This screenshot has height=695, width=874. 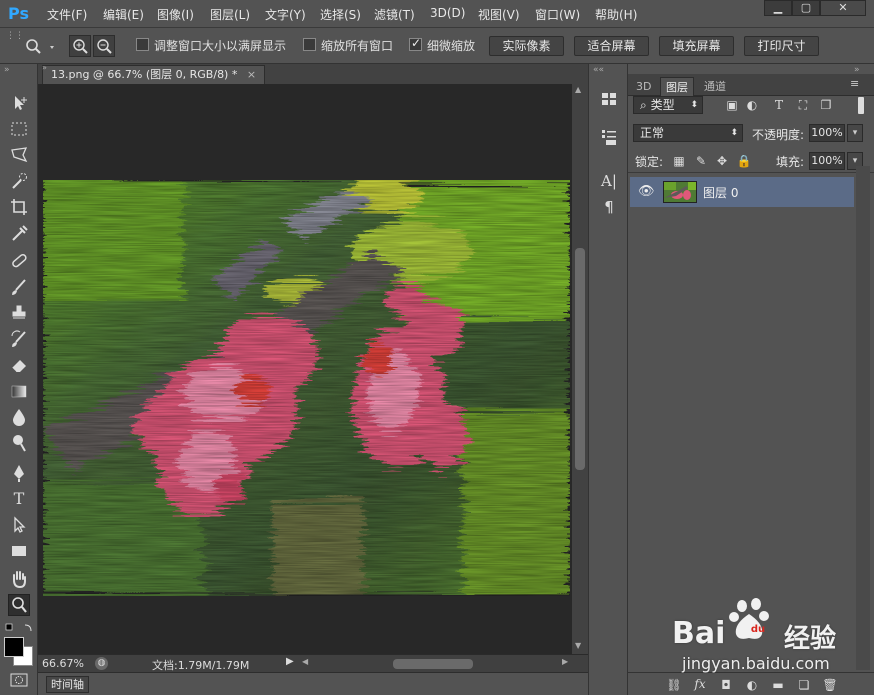 What do you see at coordinates (720, 192) in the screenshot?
I see `layer-name: 图层 0` at bounding box center [720, 192].